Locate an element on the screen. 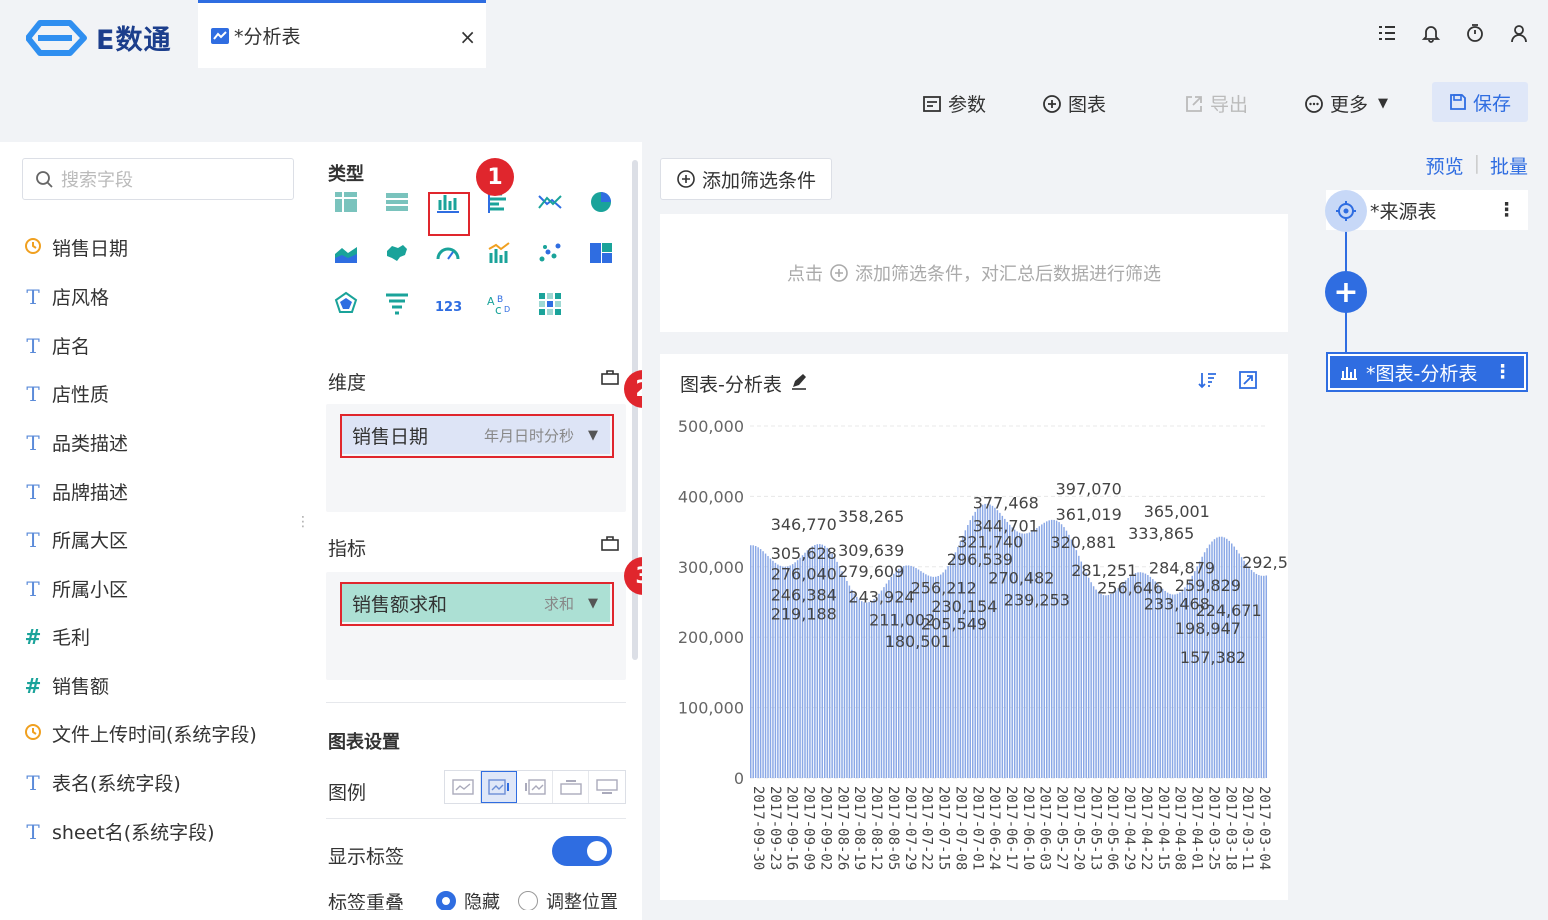 This screenshot has height=920, width=1548. export-label: 导出 is located at coordinates (1229, 105).